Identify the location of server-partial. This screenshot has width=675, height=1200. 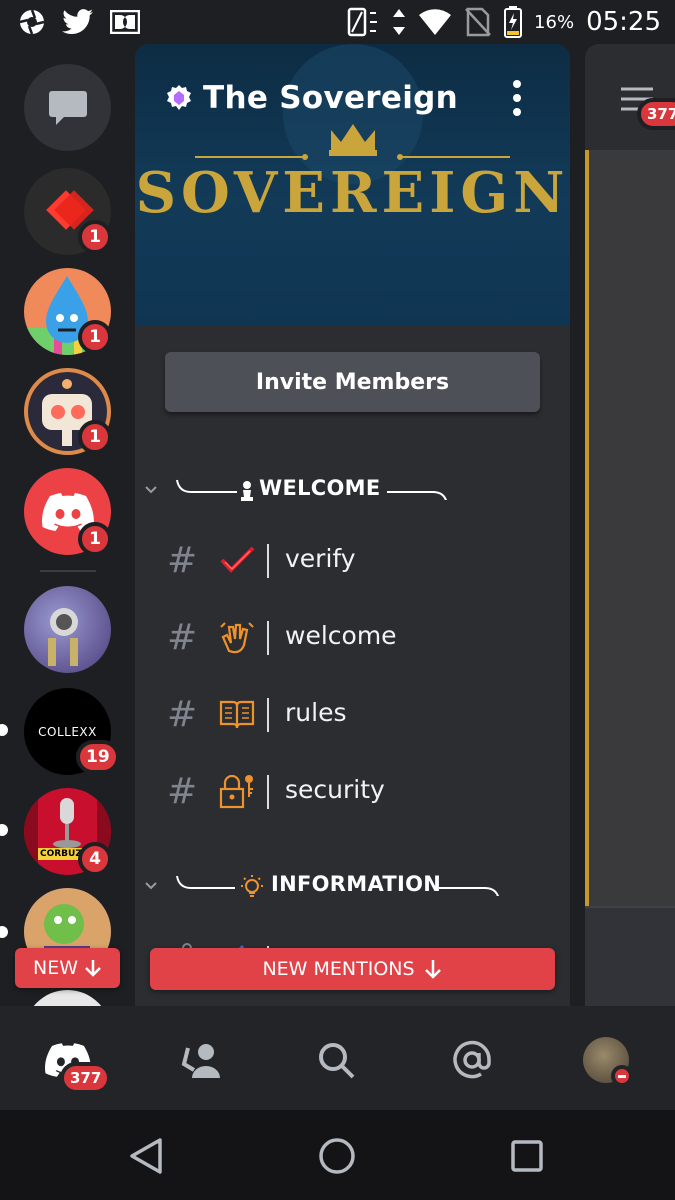
(67, 998).